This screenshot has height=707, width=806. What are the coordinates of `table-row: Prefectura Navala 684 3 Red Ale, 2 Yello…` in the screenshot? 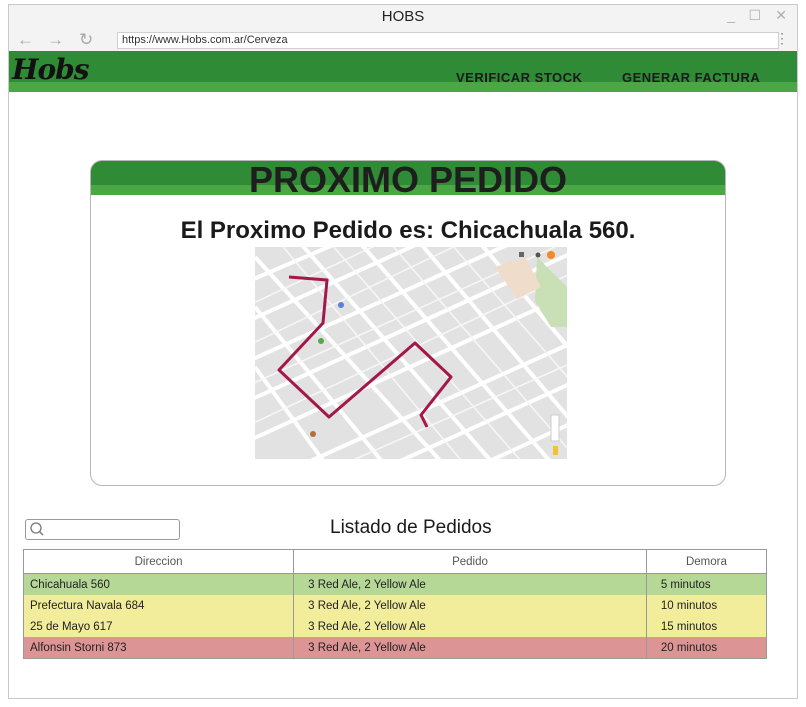 It's located at (395, 605).